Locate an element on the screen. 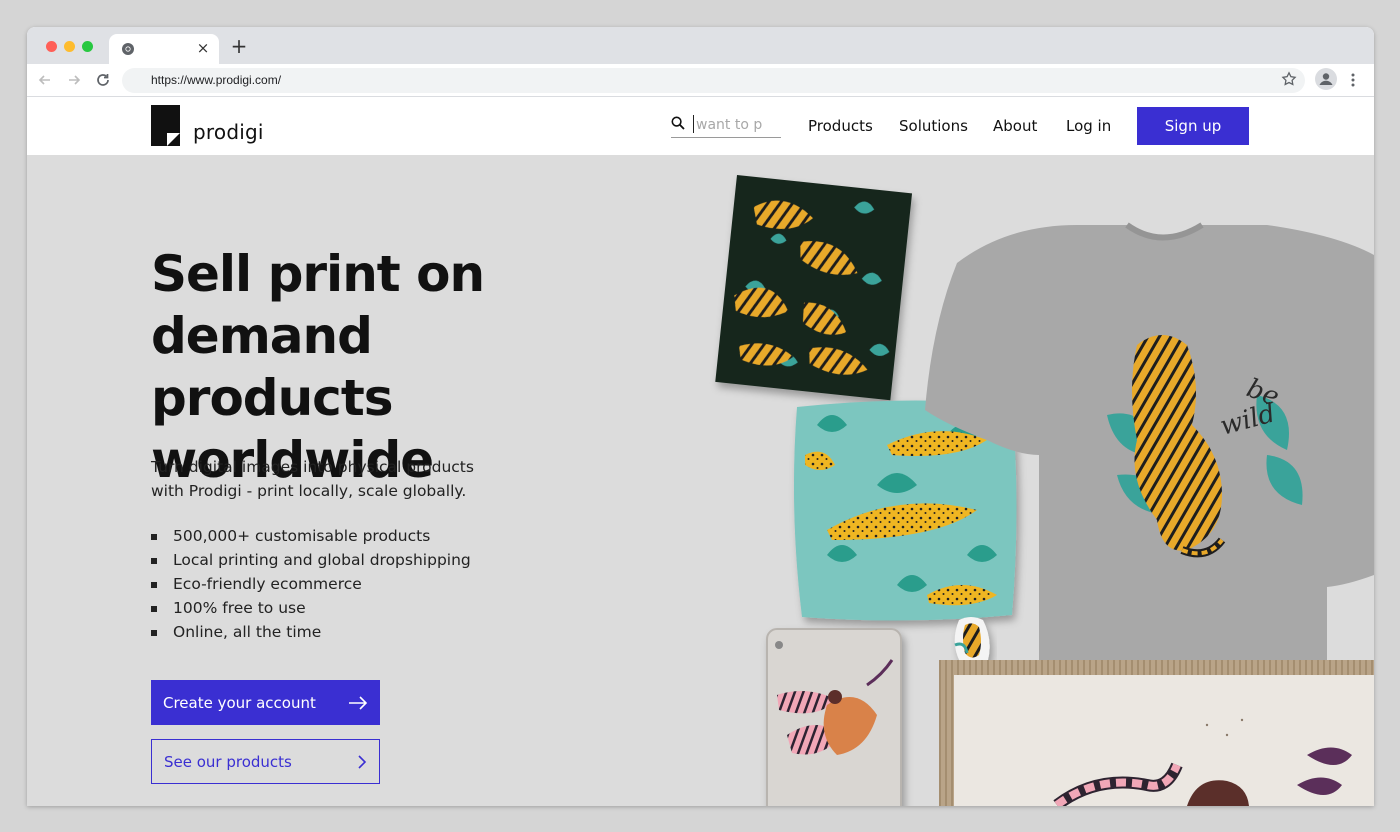  nav-about: About is located at coordinates (1015, 126).